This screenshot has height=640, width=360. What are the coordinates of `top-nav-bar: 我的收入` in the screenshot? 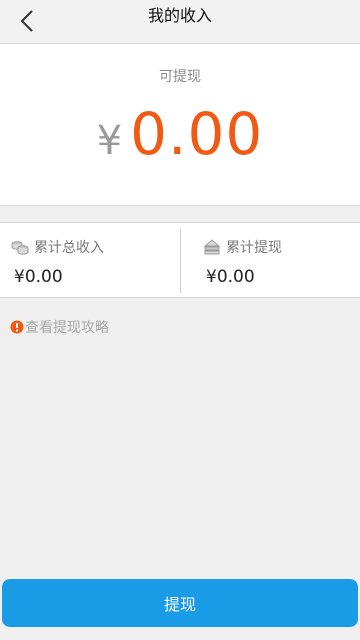 It's located at (180, 22).